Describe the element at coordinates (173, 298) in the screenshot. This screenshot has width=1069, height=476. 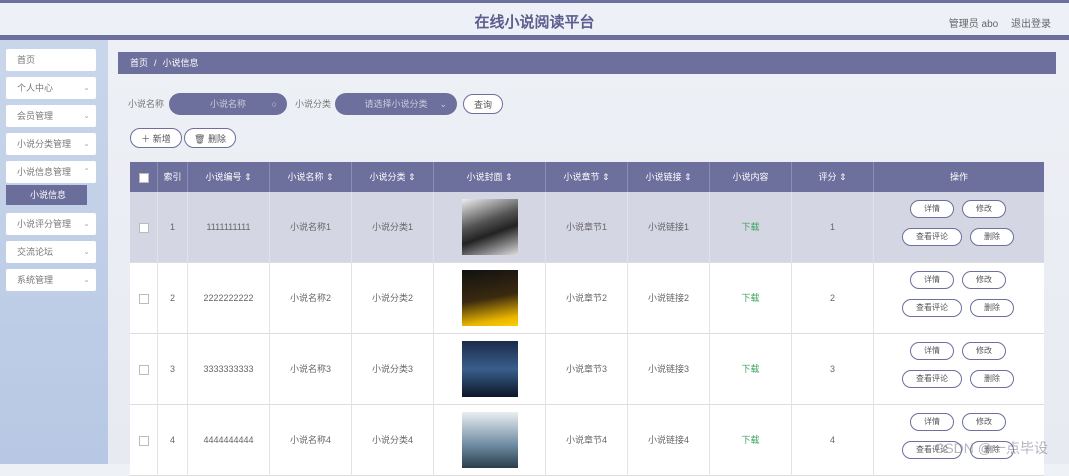
I see `cell-index: 2` at that location.